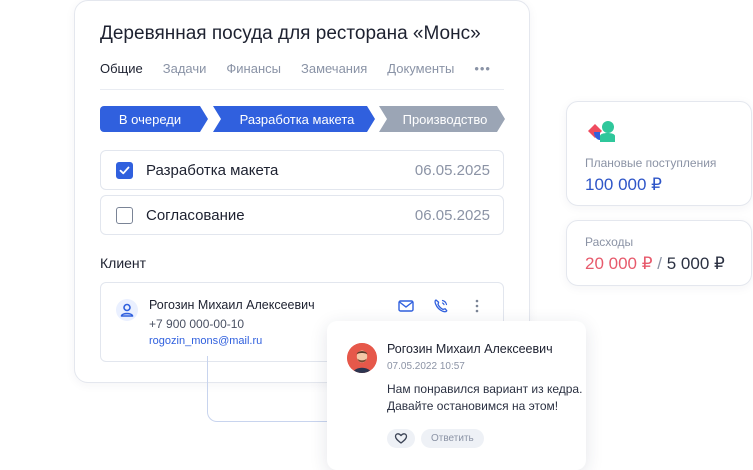 This screenshot has height=470, width=753. Describe the element at coordinates (452, 438) in the screenshot. I see `reply-button: Ответить` at that location.